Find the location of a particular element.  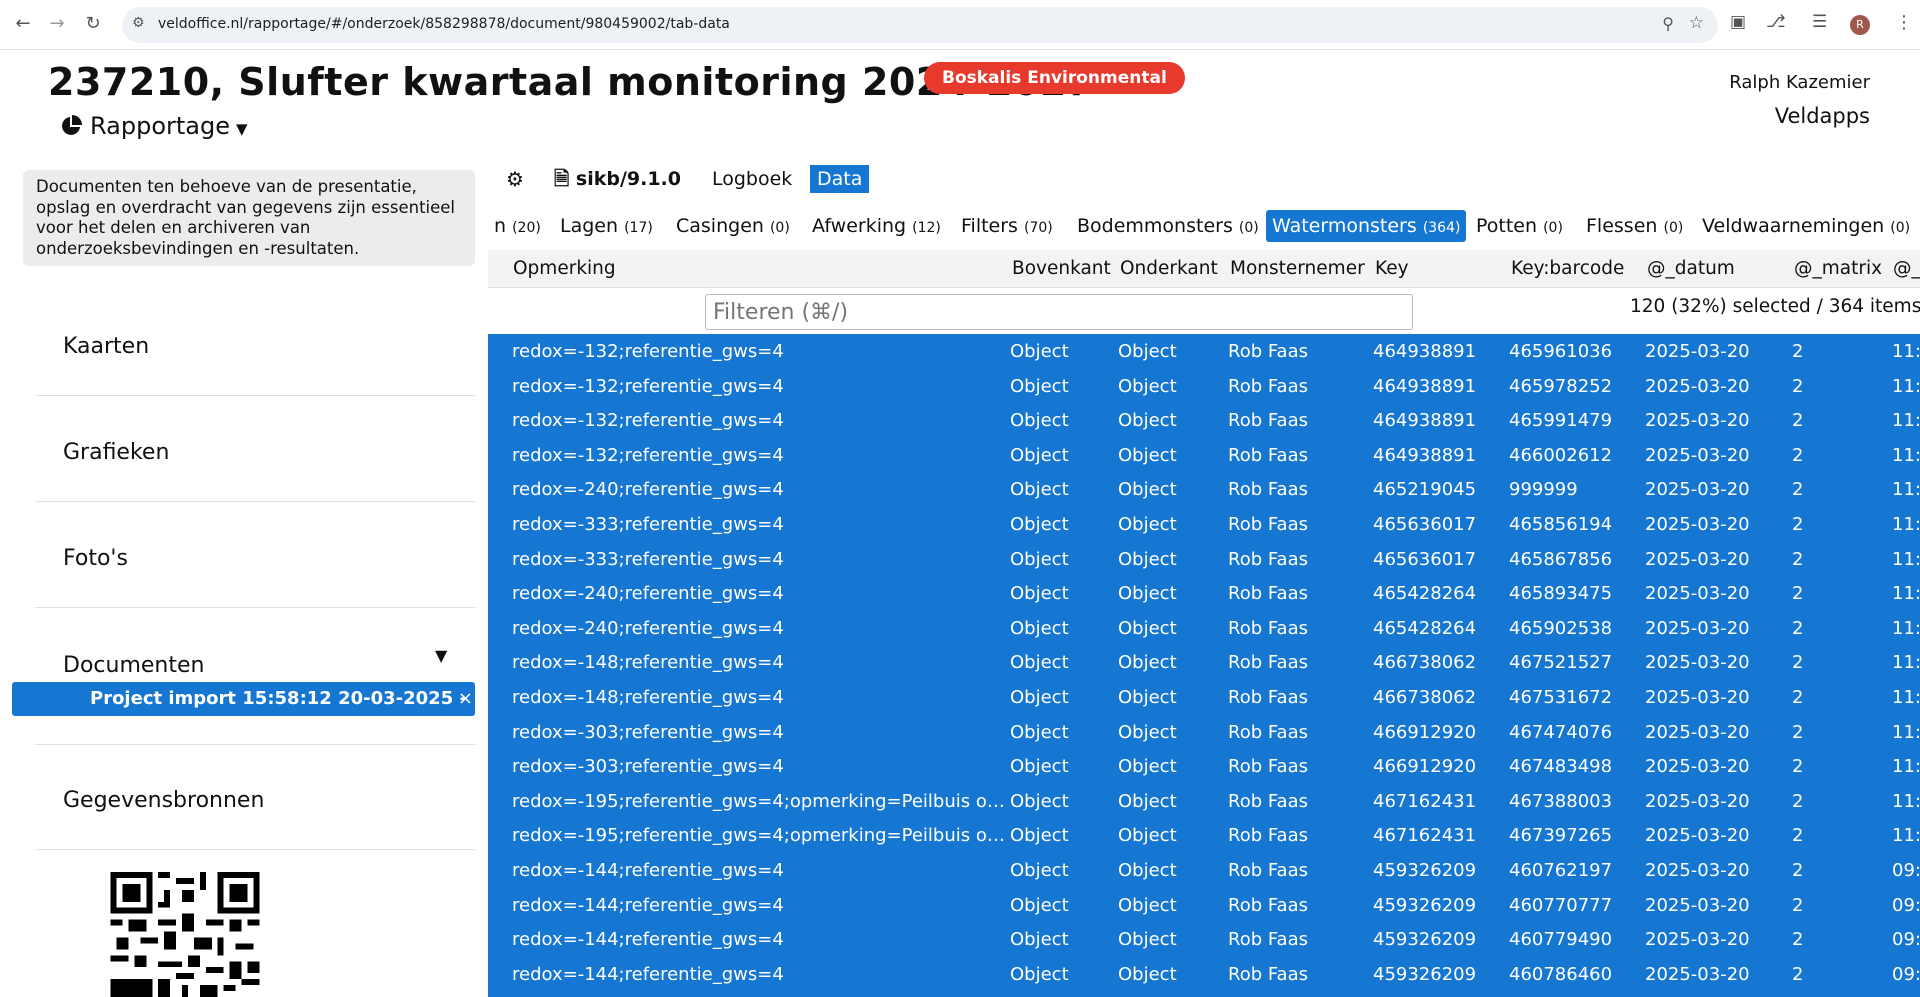

cell-opmerking: redox=-333;referentie_gws=4 is located at coordinates (648, 524).